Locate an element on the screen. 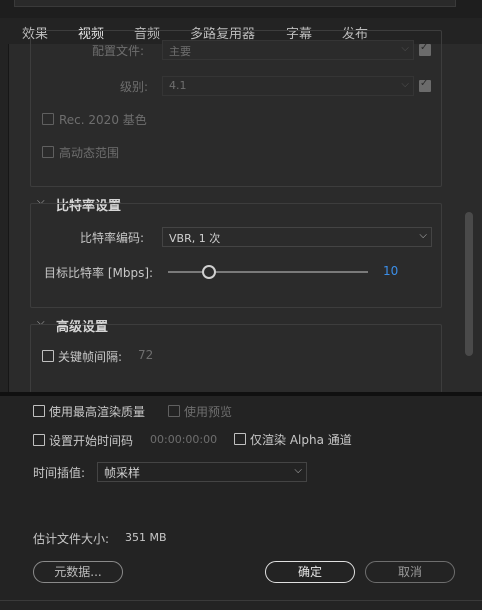 Image resolution: width=482 pixels, height=610 pixels. rec2020-checkbox is located at coordinates (48, 119).